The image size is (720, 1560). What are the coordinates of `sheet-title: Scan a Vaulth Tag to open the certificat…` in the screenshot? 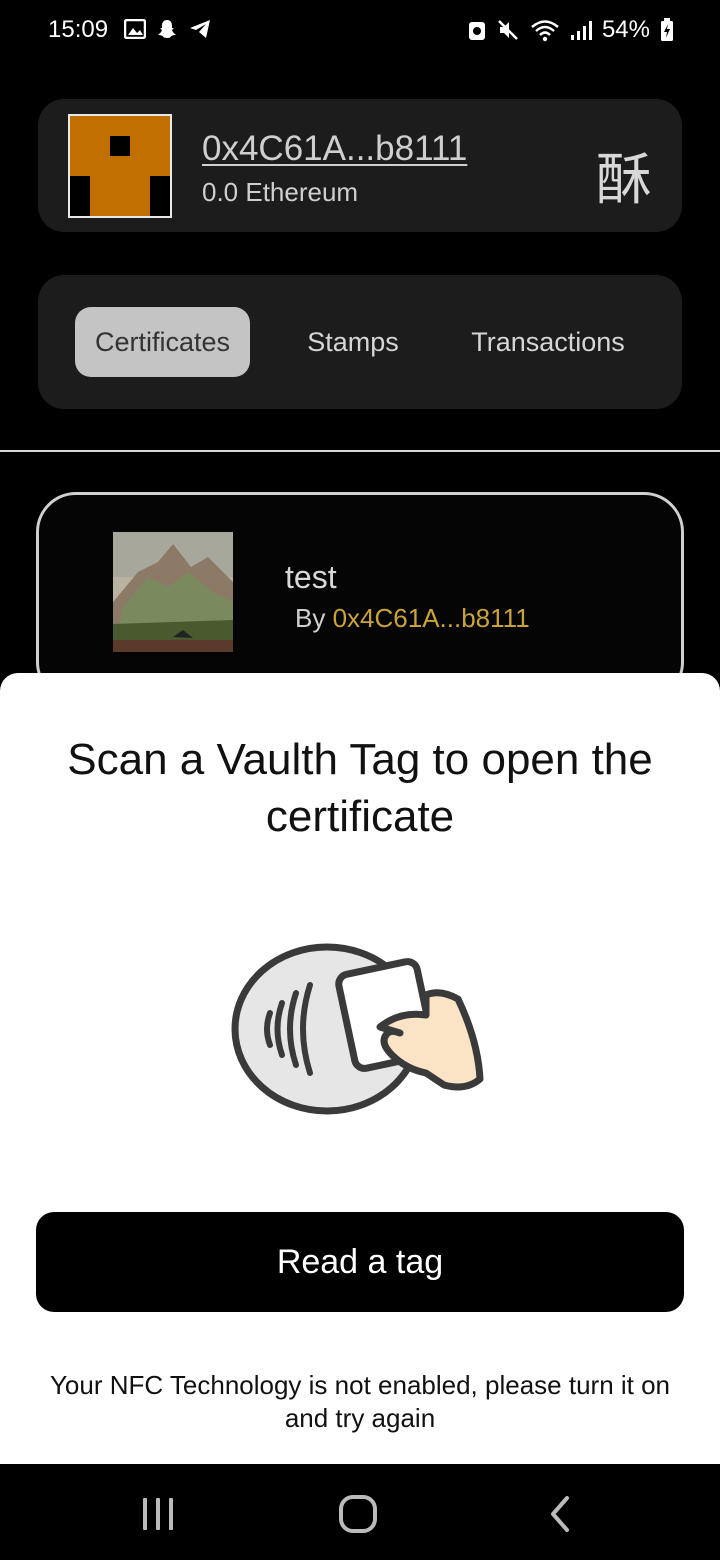 It's located at (360, 788).